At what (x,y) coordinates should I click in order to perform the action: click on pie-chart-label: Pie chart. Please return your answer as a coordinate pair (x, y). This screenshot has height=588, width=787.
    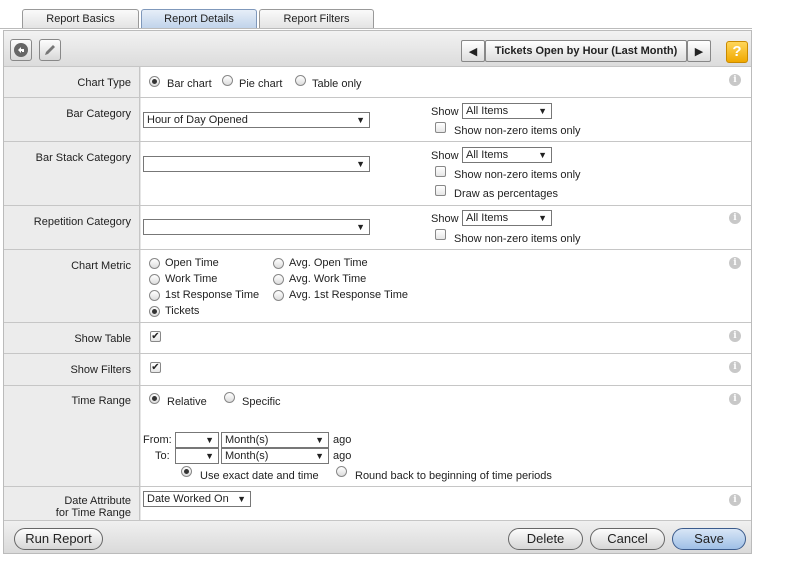
    Looking at the image, I should click on (261, 84).